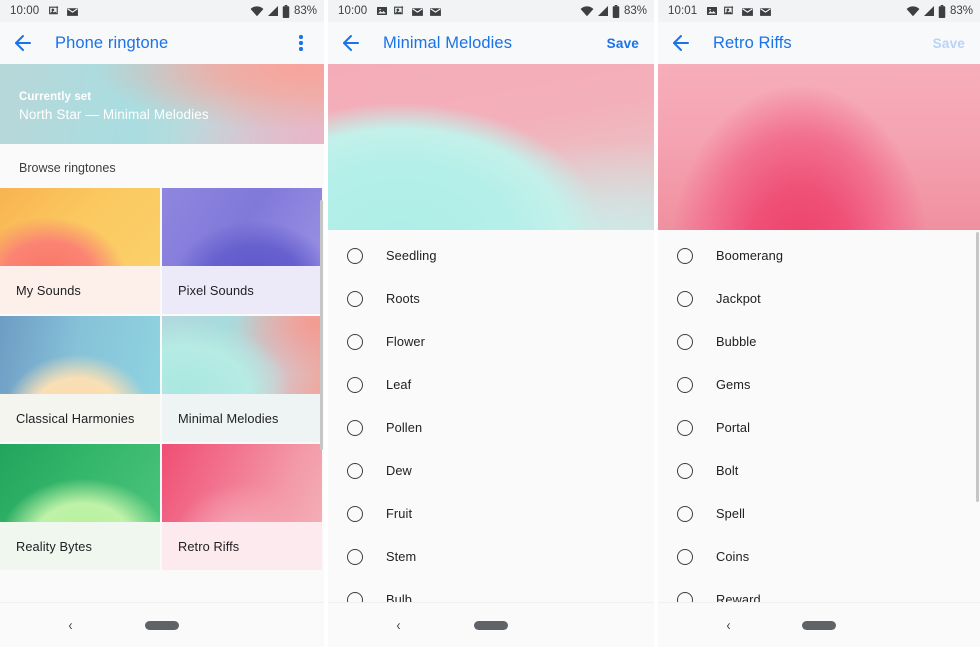 This screenshot has width=980, height=647. I want to click on list-item: Fruit, so click(491, 513).